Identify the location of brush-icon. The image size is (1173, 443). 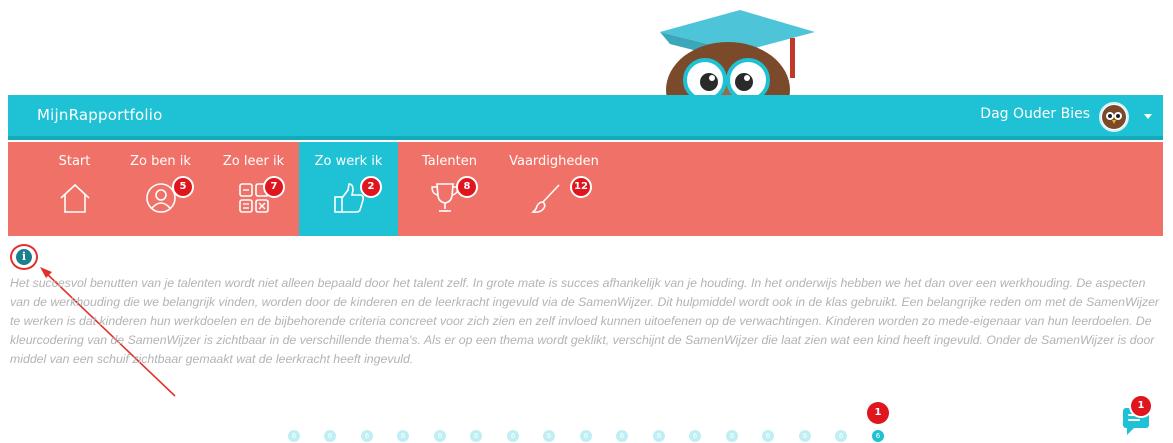
(545, 198).